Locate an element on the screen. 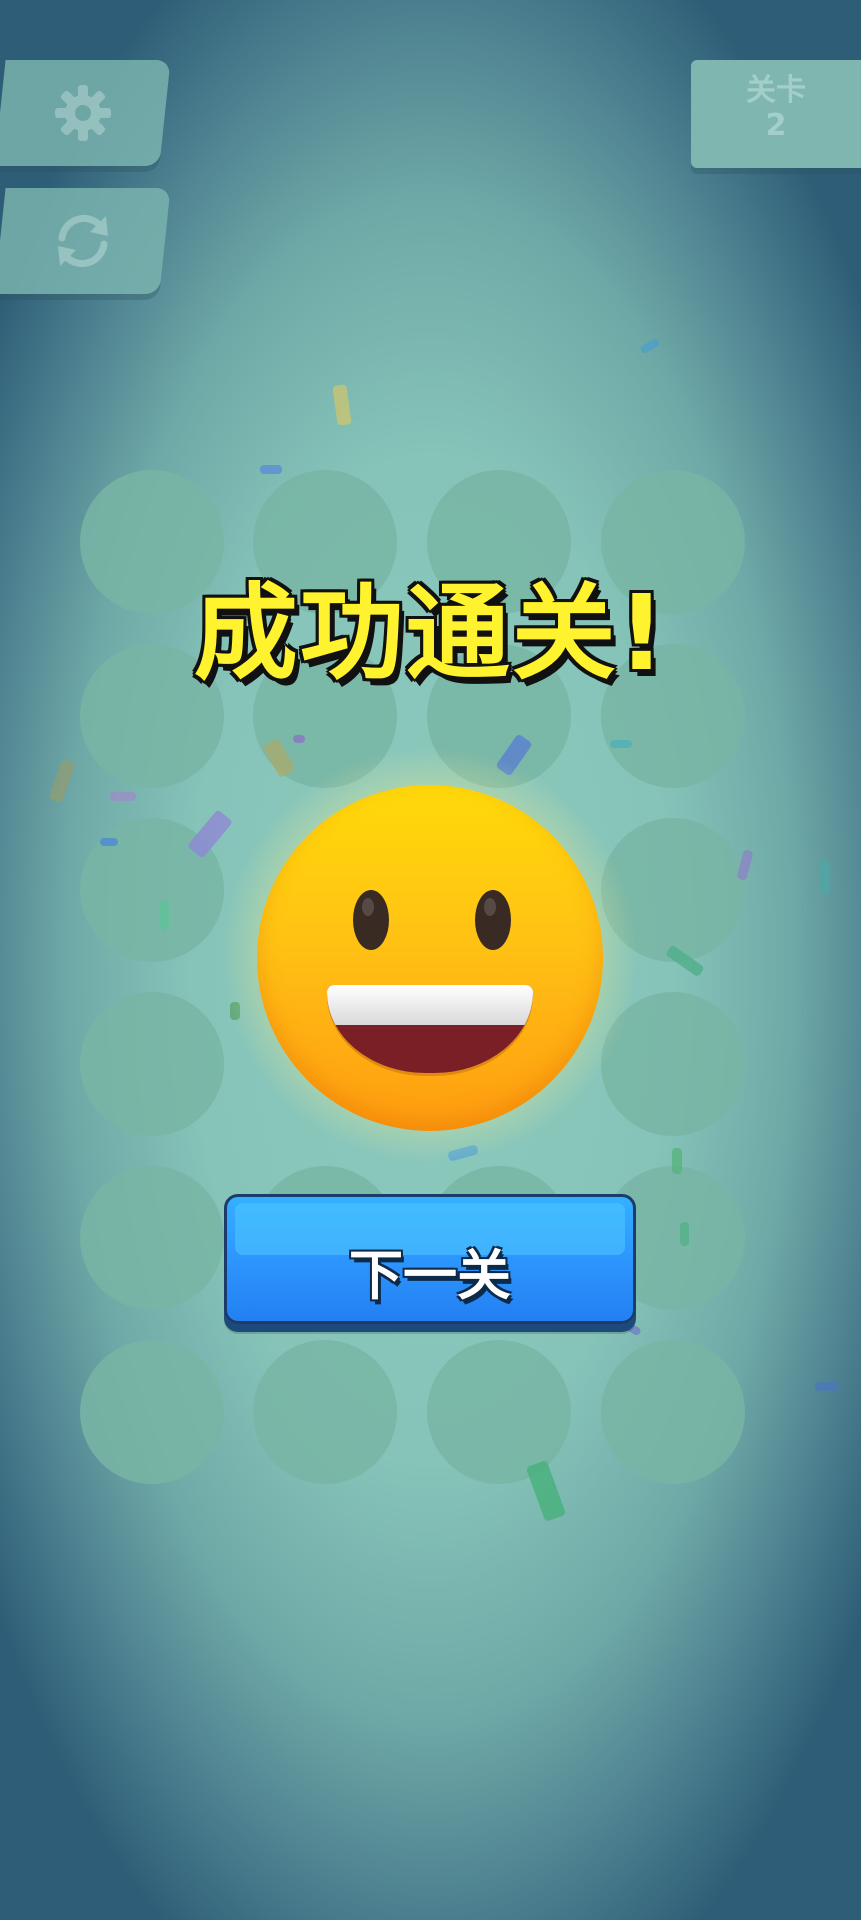 This screenshot has height=1920, width=861. level-number: 2 is located at coordinates (776, 125).